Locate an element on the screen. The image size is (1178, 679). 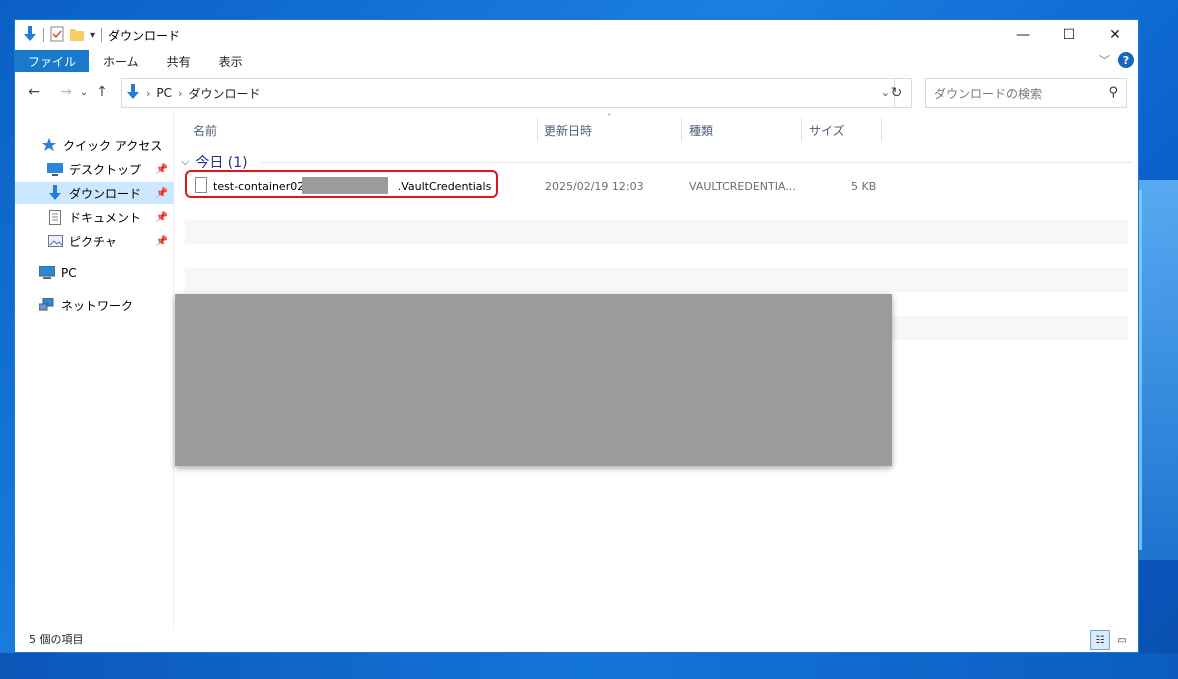
view-toggle-group: ☷ ▭ is located at coordinates (1111, 640).